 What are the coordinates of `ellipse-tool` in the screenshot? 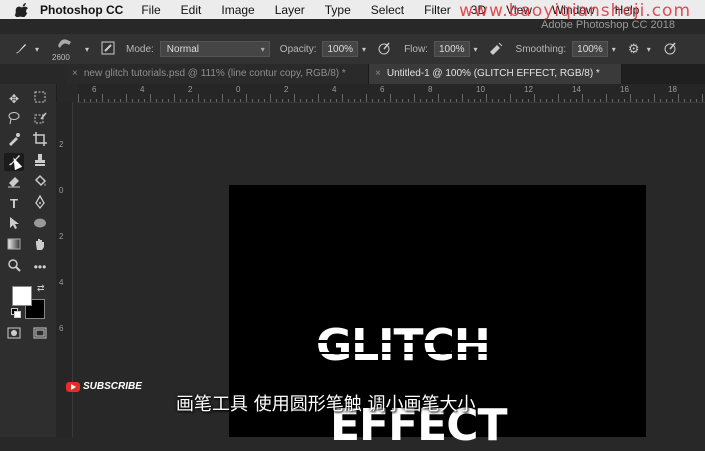 It's located at (40, 225).